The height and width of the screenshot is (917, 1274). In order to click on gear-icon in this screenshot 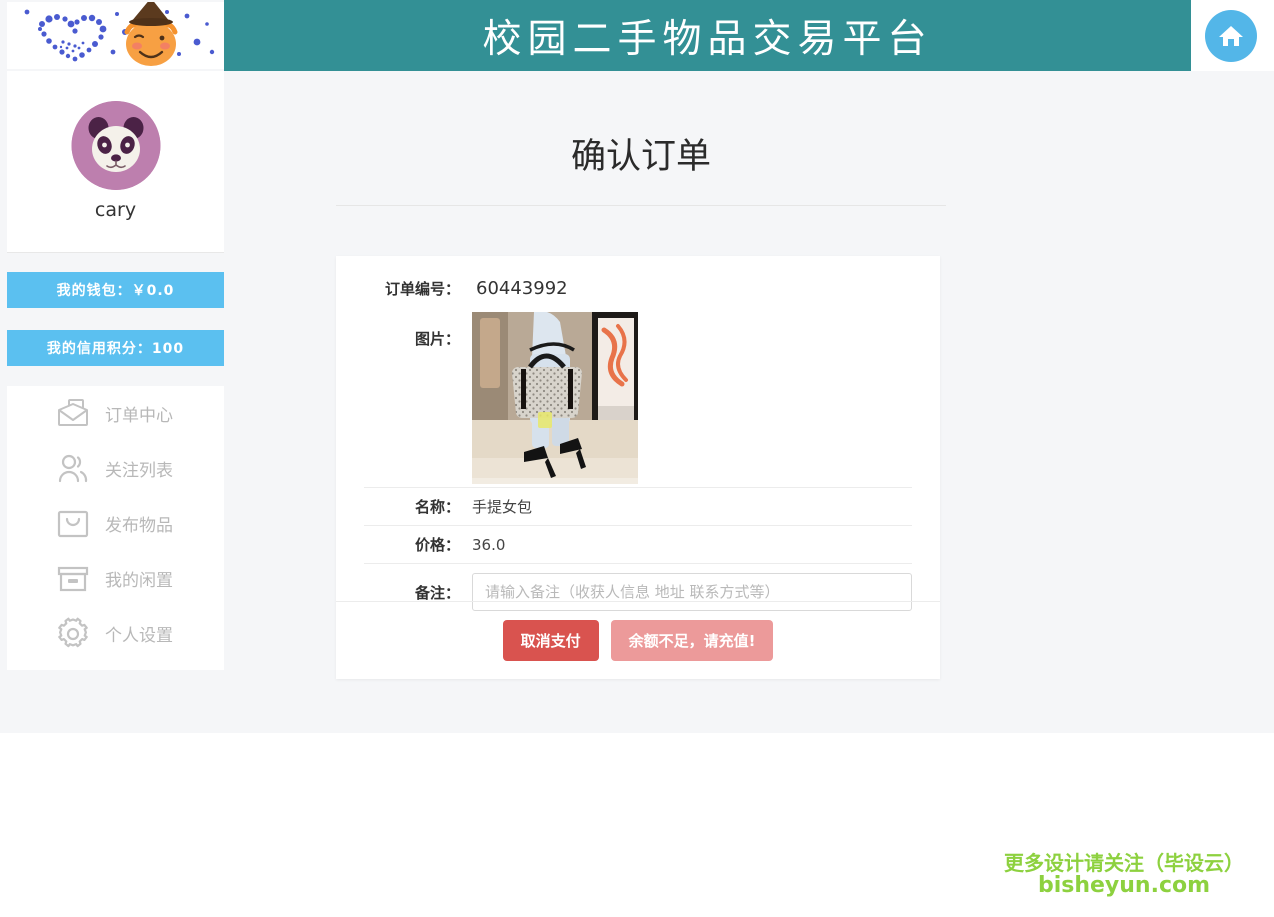, I will do `click(73, 634)`.